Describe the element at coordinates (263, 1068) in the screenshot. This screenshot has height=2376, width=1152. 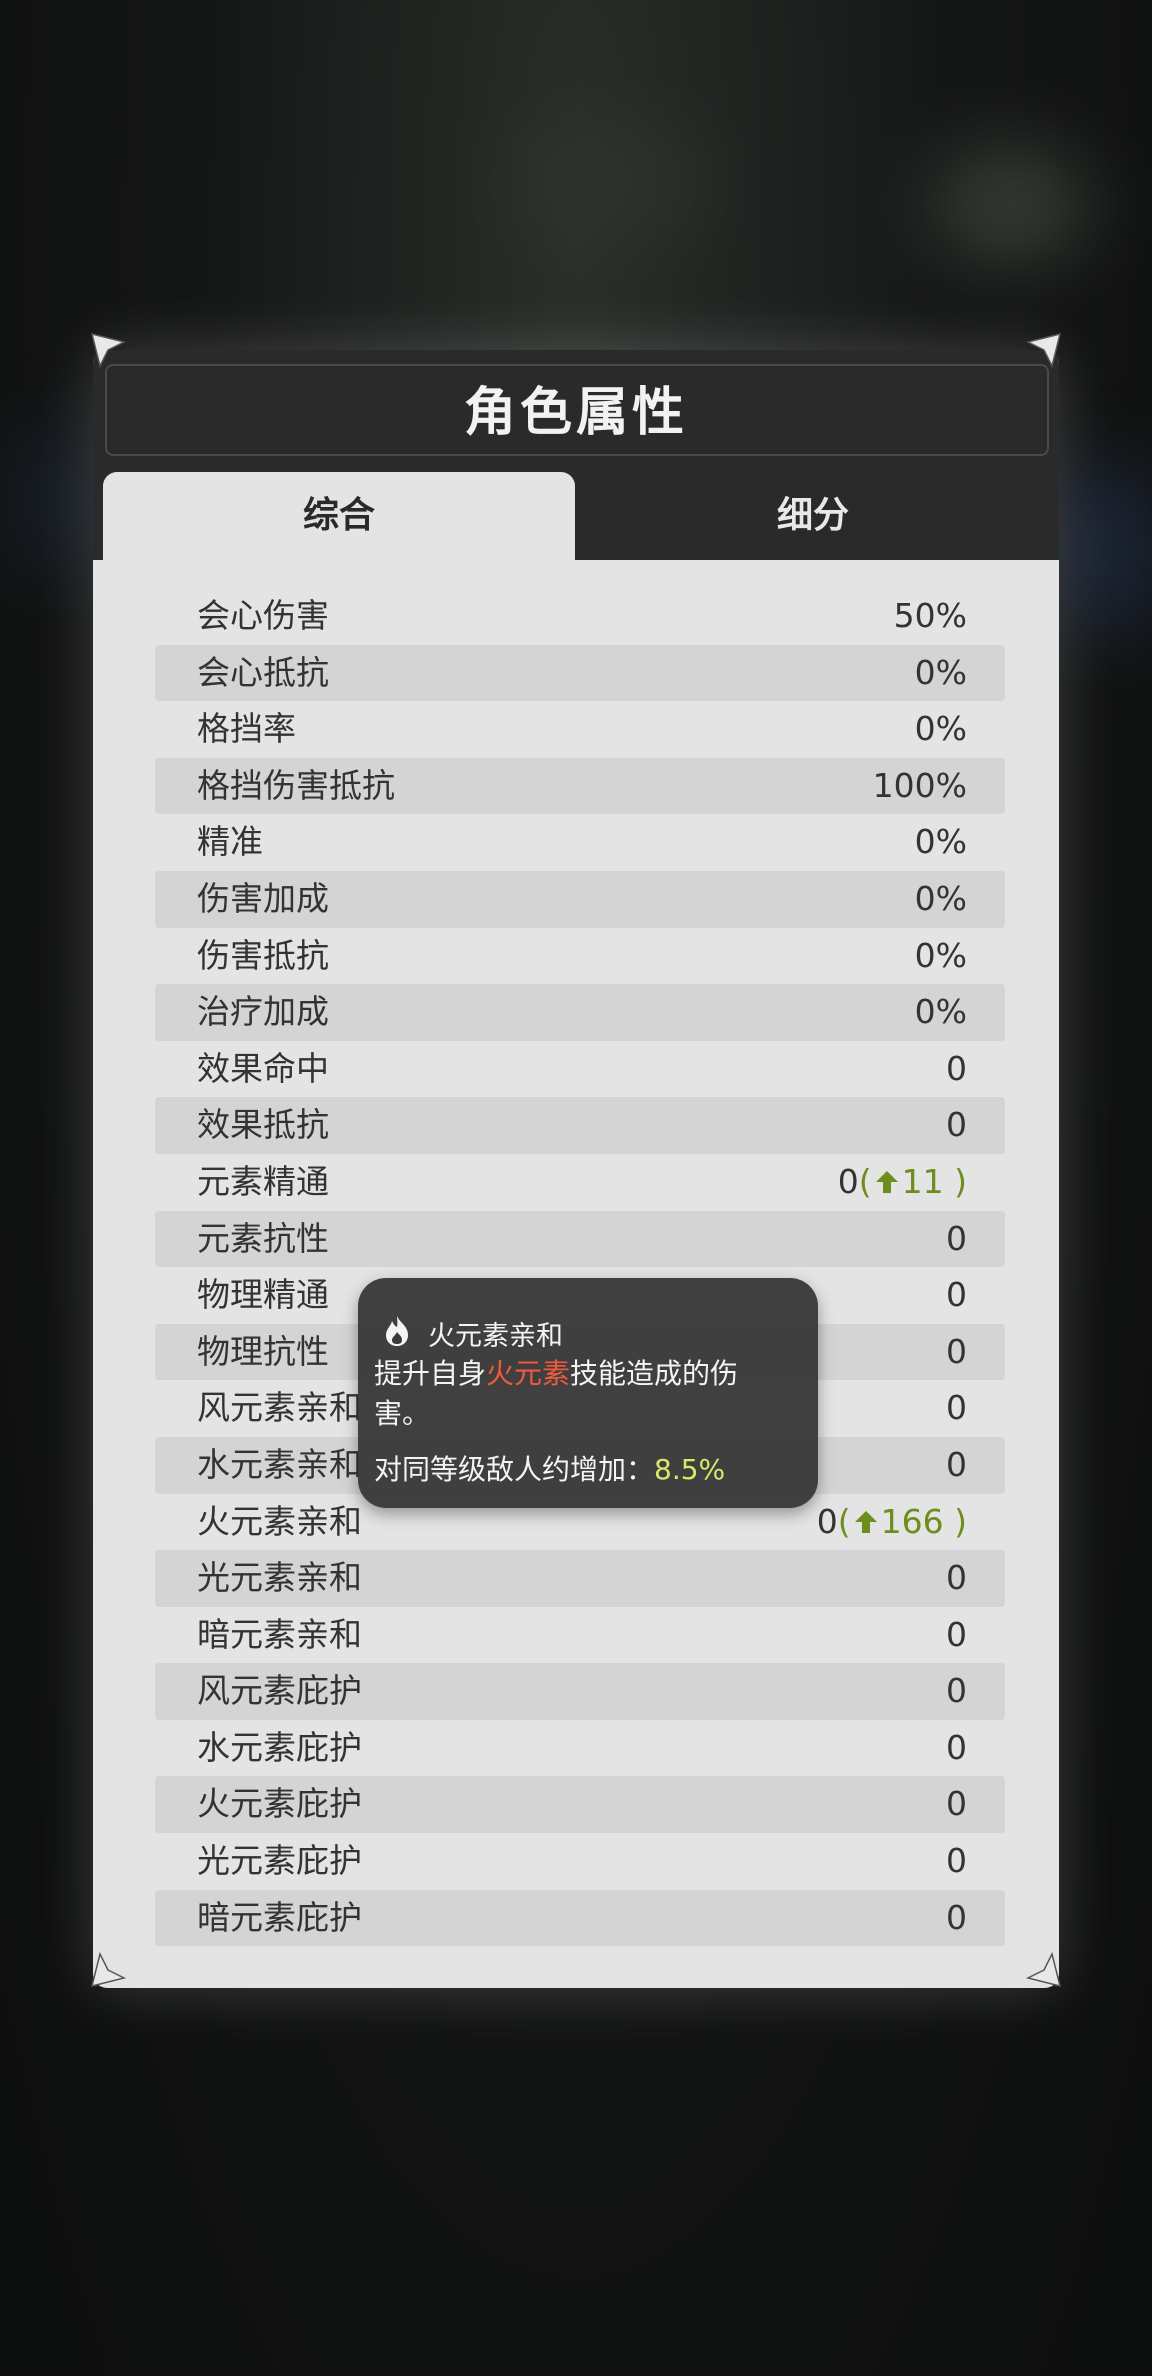
I see `stat-label: 效果命中` at that location.